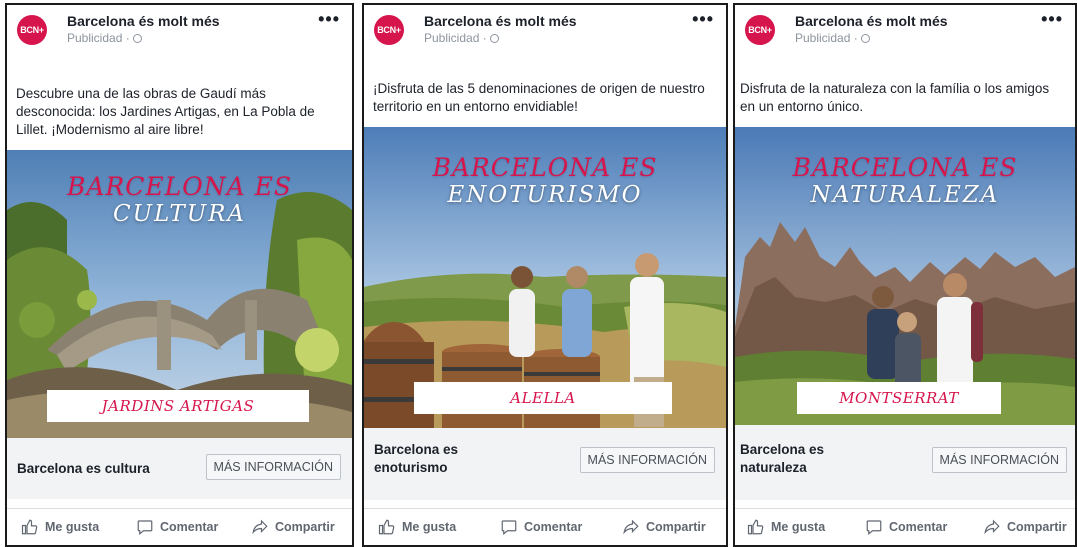 The width and height of the screenshot is (1077, 547). I want to click on place-label: JARDINS ARTIGAS, so click(178, 406).